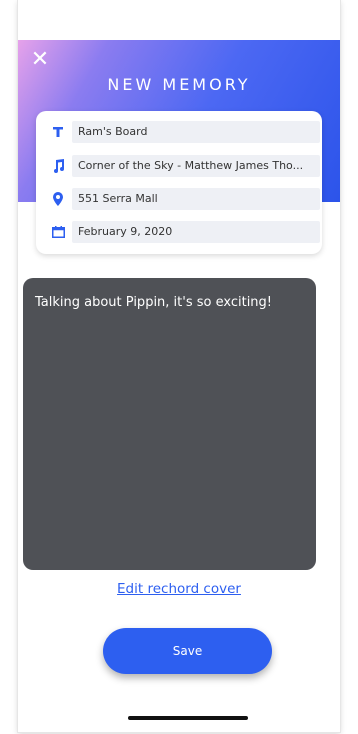  Describe the element at coordinates (58, 132) in the screenshot. I see `title-text-icon` at that location.